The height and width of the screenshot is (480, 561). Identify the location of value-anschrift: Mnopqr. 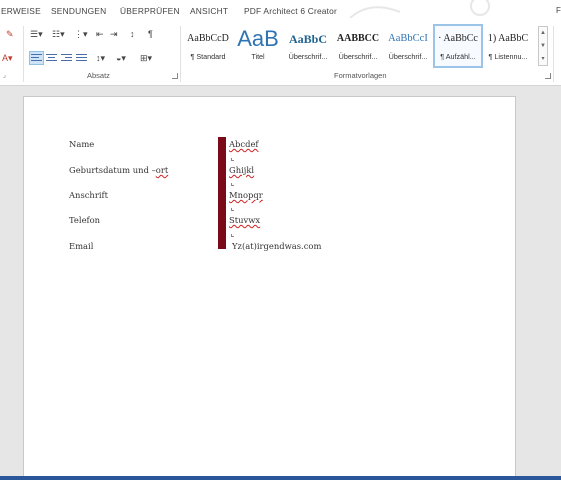
(246, 195).